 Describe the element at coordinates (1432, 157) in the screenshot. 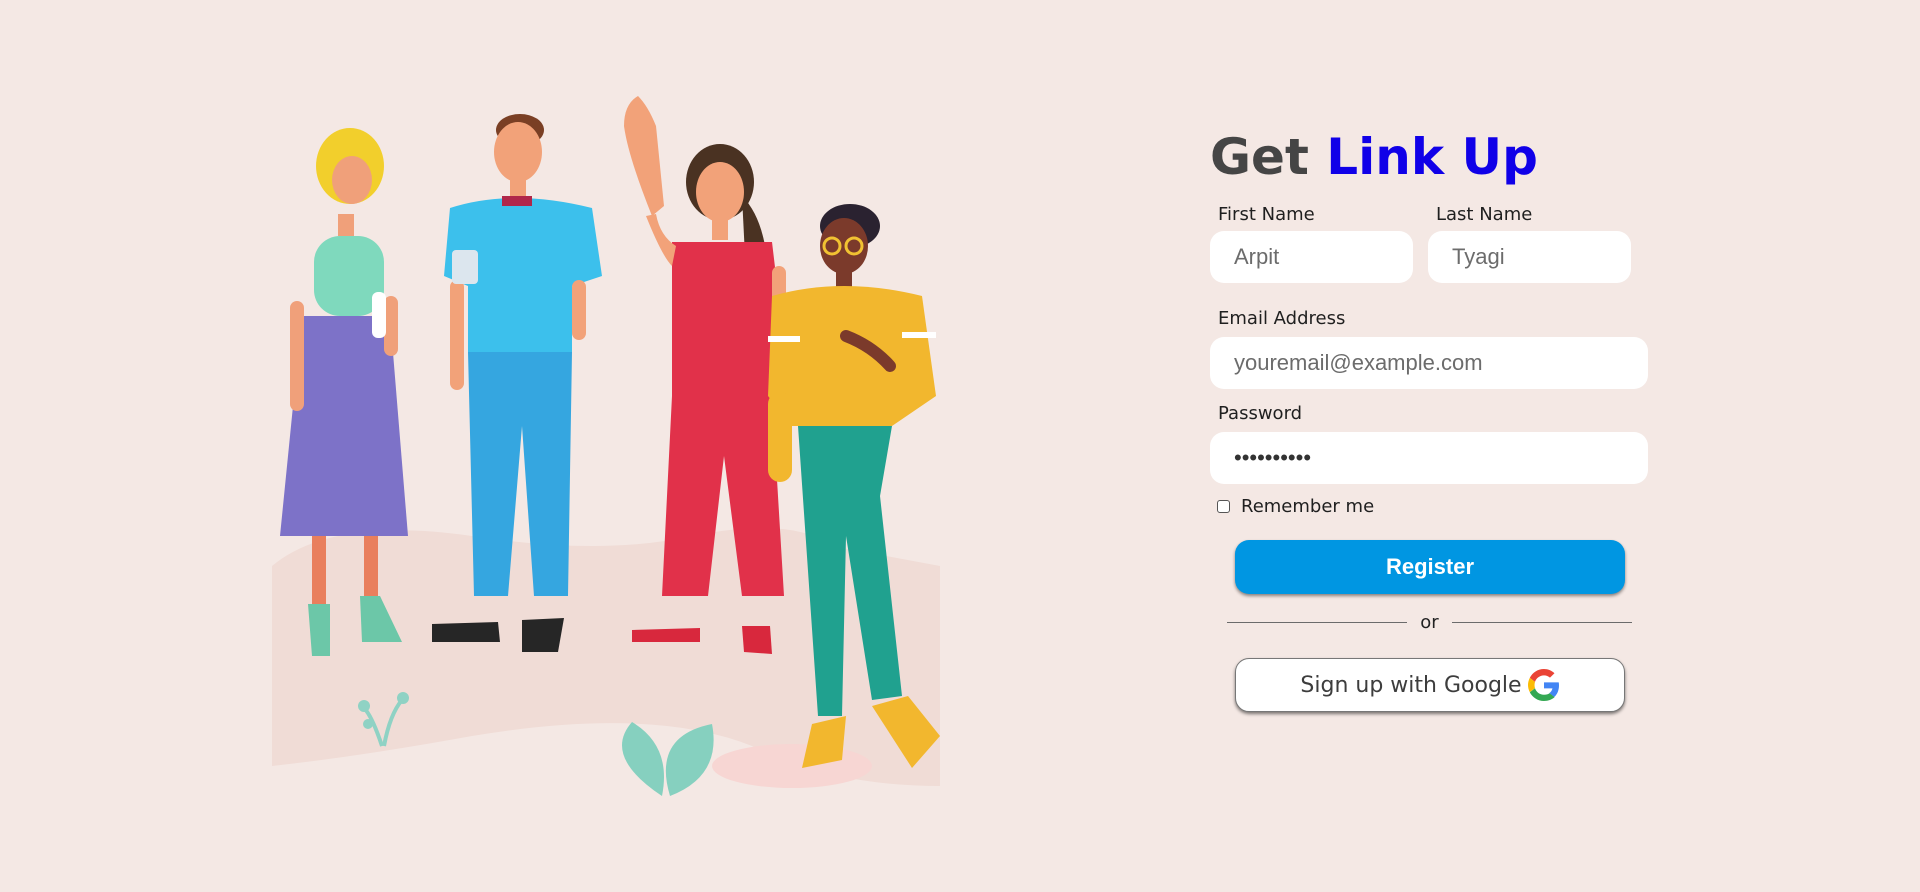

I see `title-accent: Link Up` at that location.